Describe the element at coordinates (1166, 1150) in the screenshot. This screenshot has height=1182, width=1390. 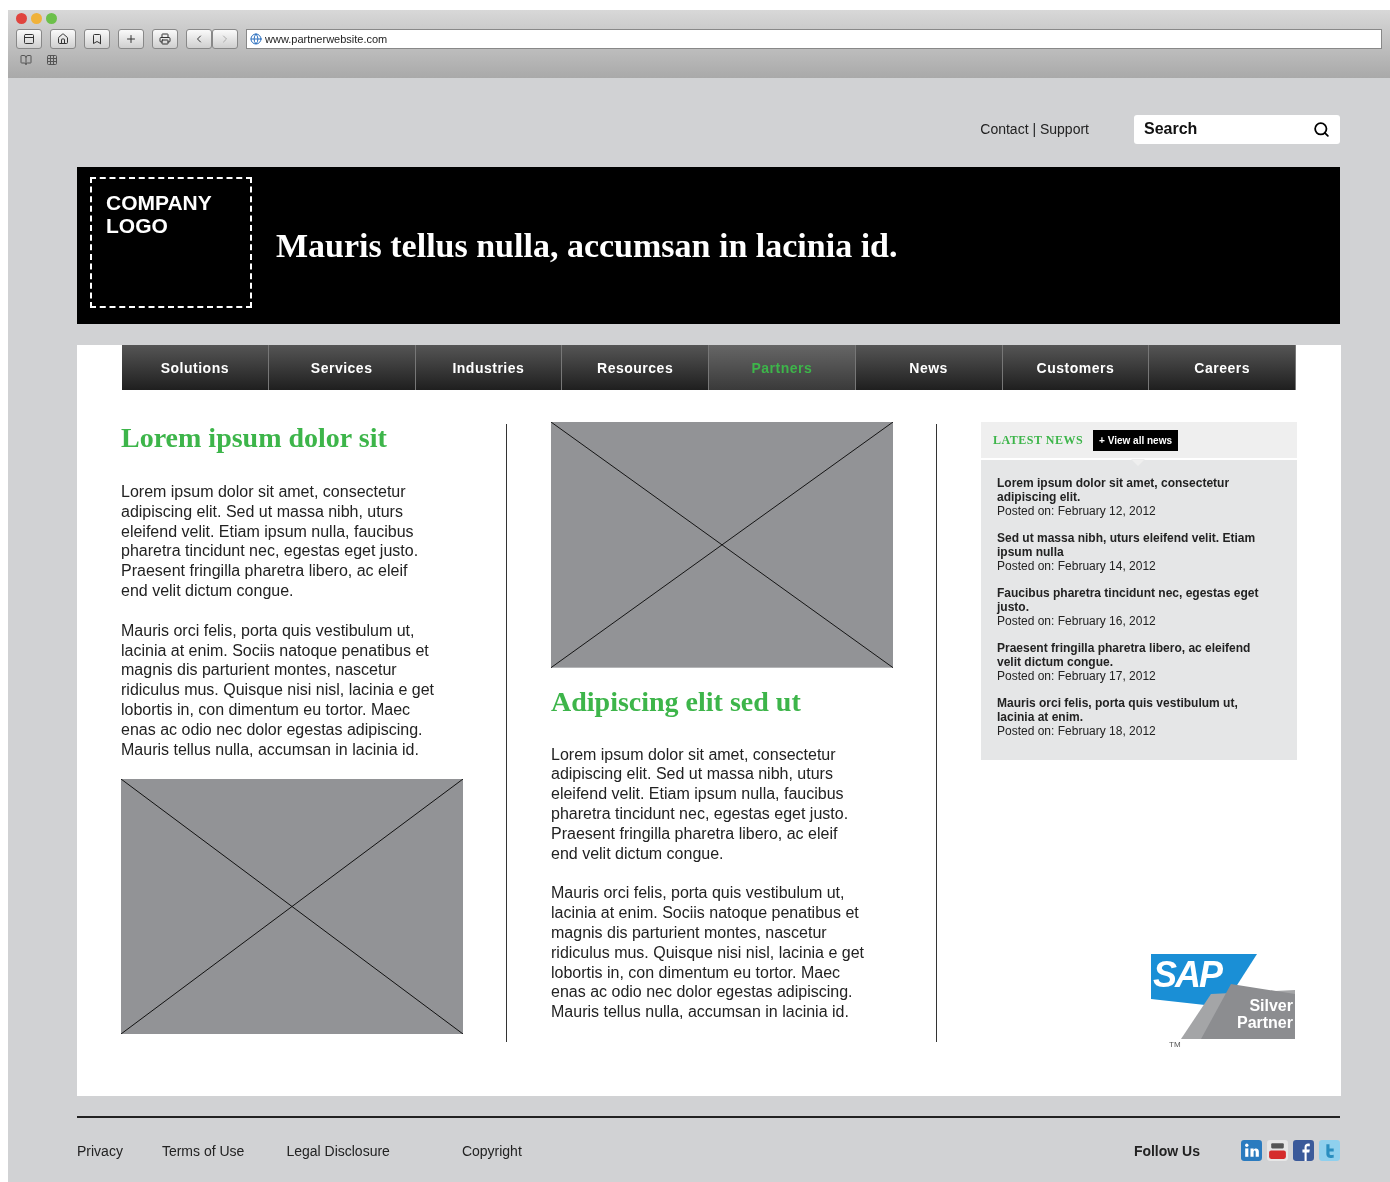
I see `follow-us-label: Follow Us` at that location.